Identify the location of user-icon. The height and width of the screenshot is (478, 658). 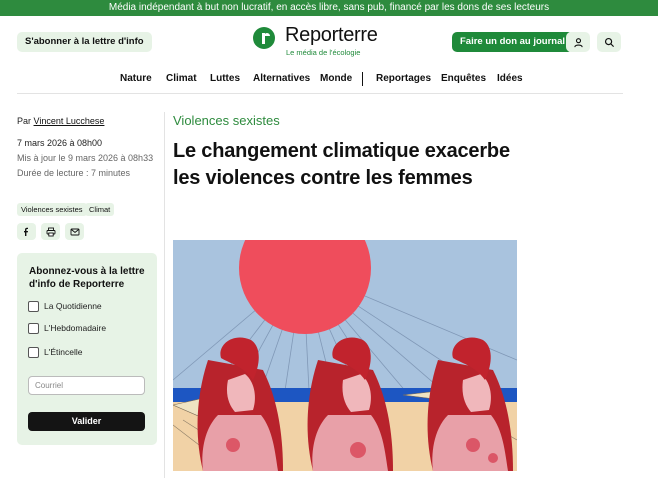
(578, 42).